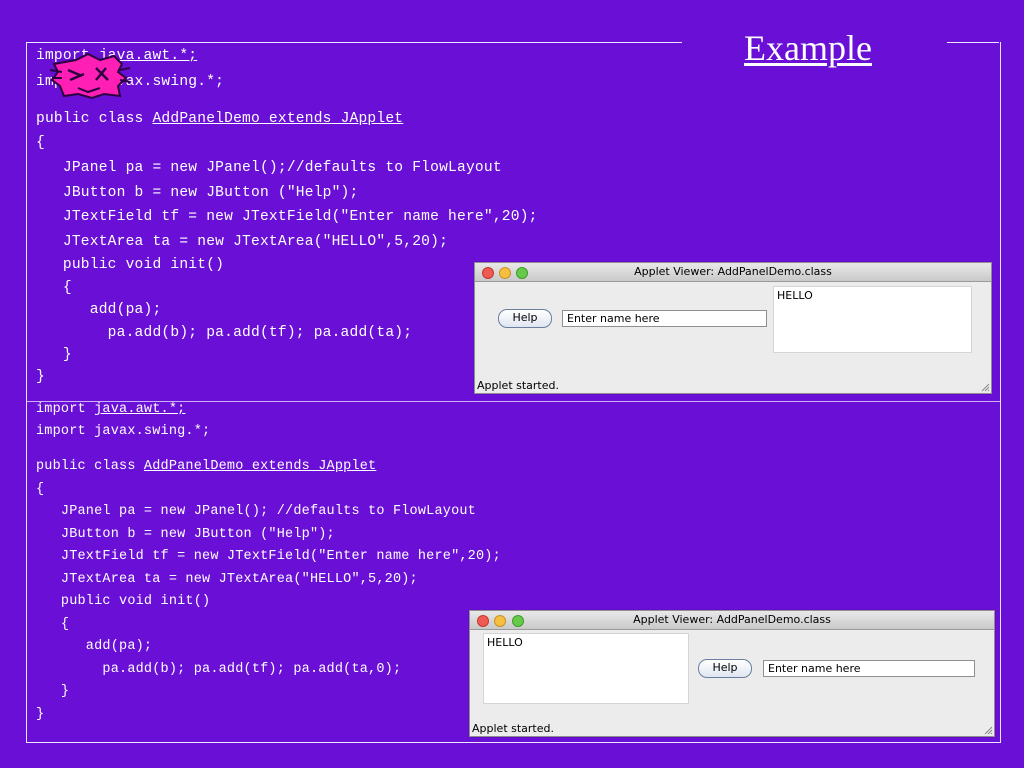 The image size is (1024, 768). I want to click on code-line: pa.add(b); pa.add(tf); pa.add(ta,0);, so click(219, 669).